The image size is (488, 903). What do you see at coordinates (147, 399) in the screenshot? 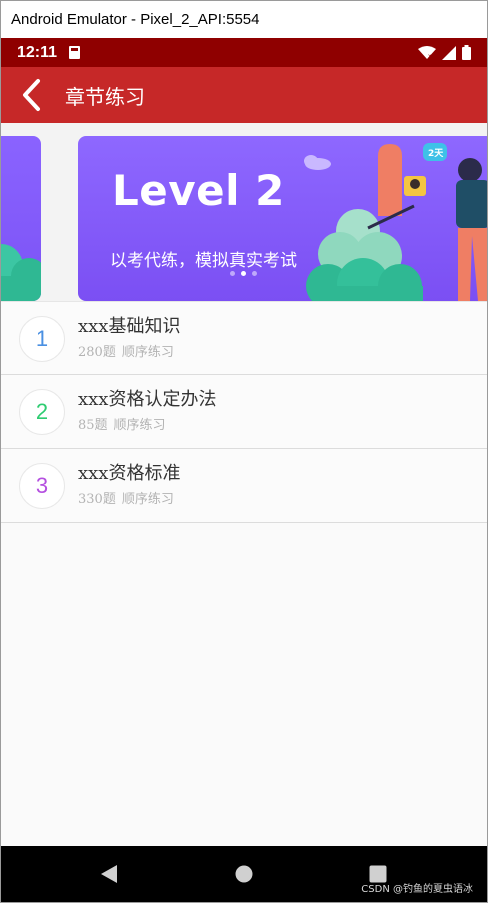
I see `chapter-name: xxx资格认定办法` at bounding box center [147, 399].